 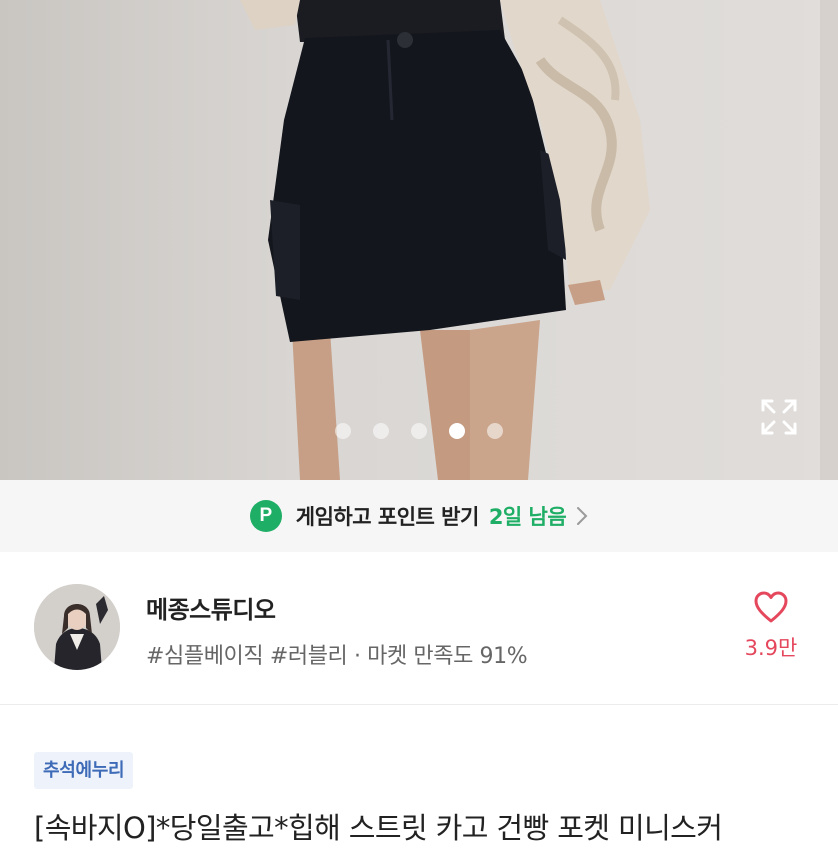 I want to click on product-title: [속바지O]*당일출고*힙해 스트릿 카고 건빵 포켓 미니스커, so click(x=378, y=828).